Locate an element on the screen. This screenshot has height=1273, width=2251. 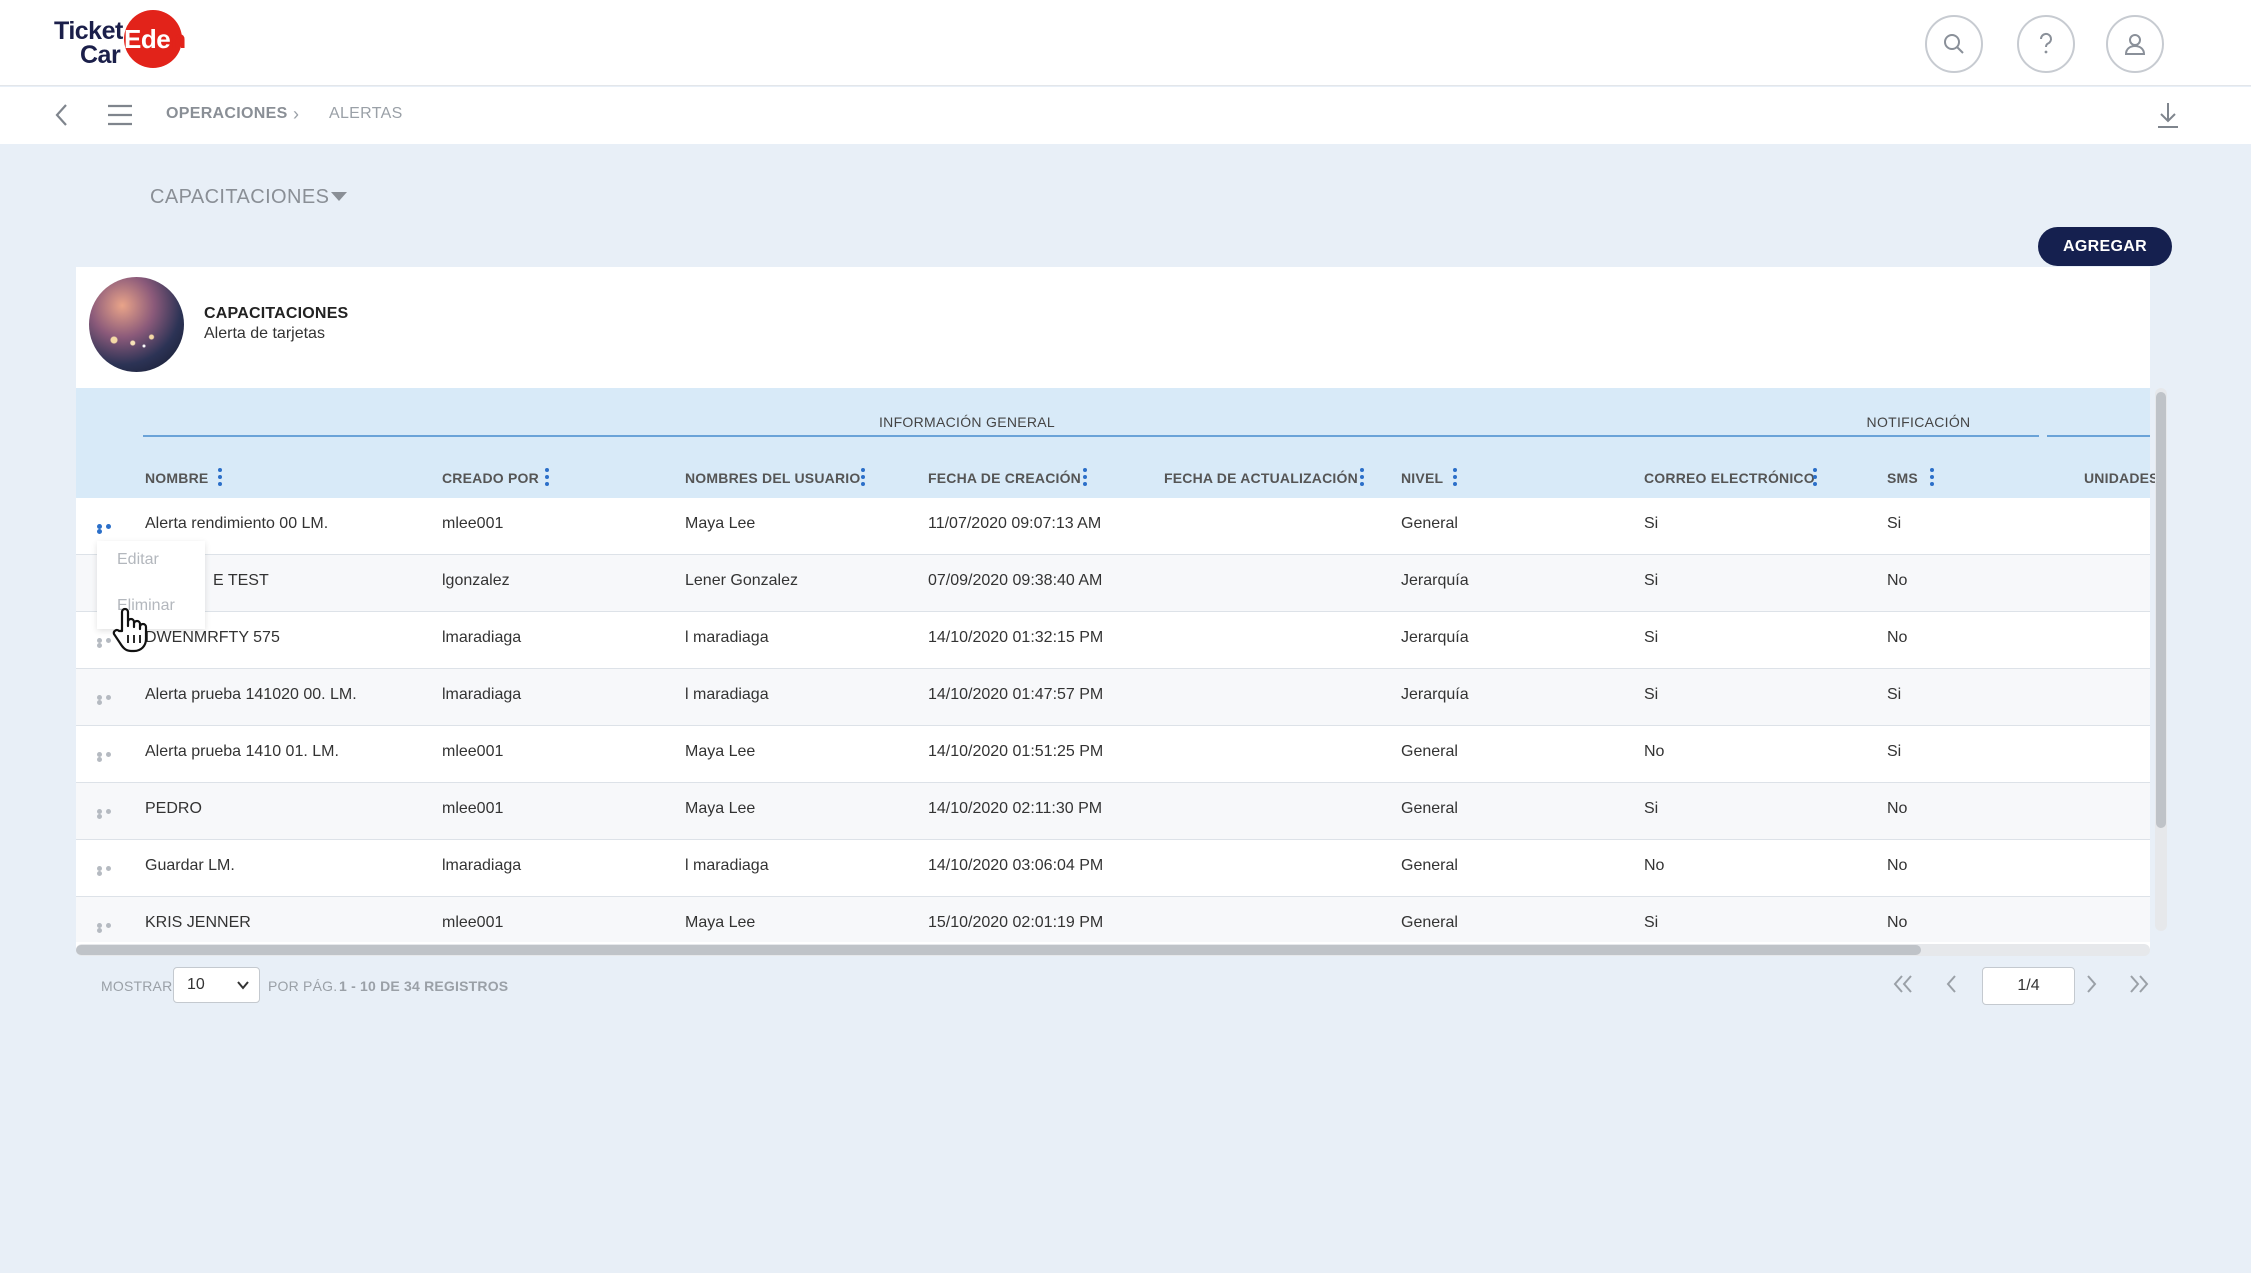
next-page-icon is located at coordinates (2091, 984).